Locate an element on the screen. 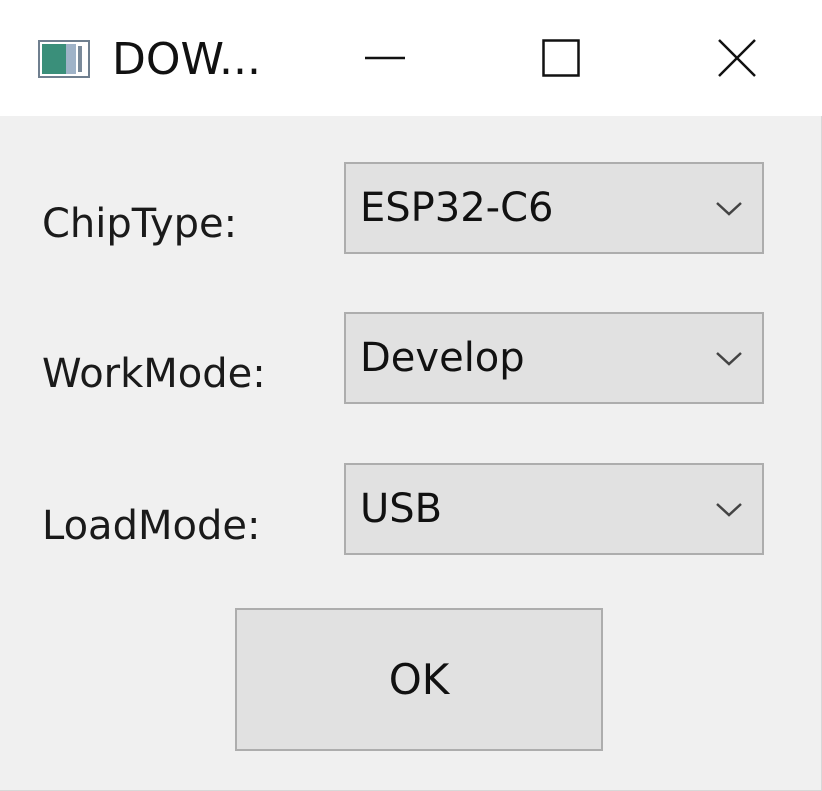 This screenshot has height=791, width=822. chip-type-label: ChipType: is located at coordinates (140, 224).